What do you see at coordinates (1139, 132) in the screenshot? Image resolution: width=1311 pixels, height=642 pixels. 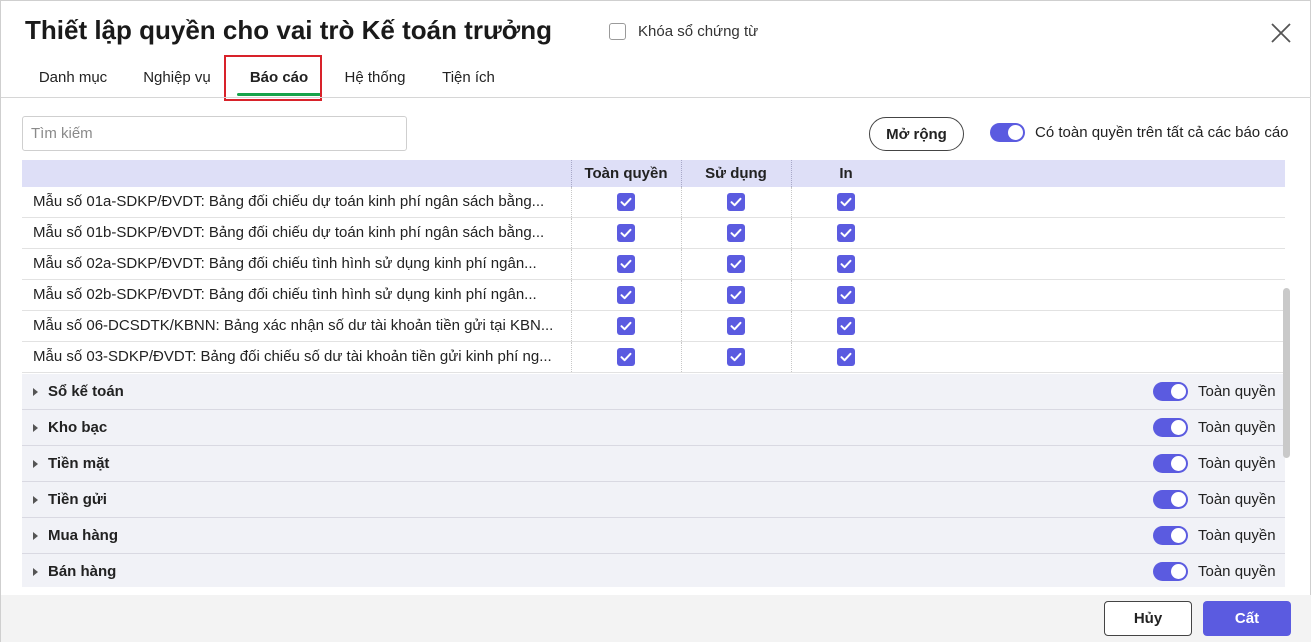 I see `all-reports-full-permission: Có toàn quyền trên tất cả các báo cáo` at bounding box center [1139, 132].